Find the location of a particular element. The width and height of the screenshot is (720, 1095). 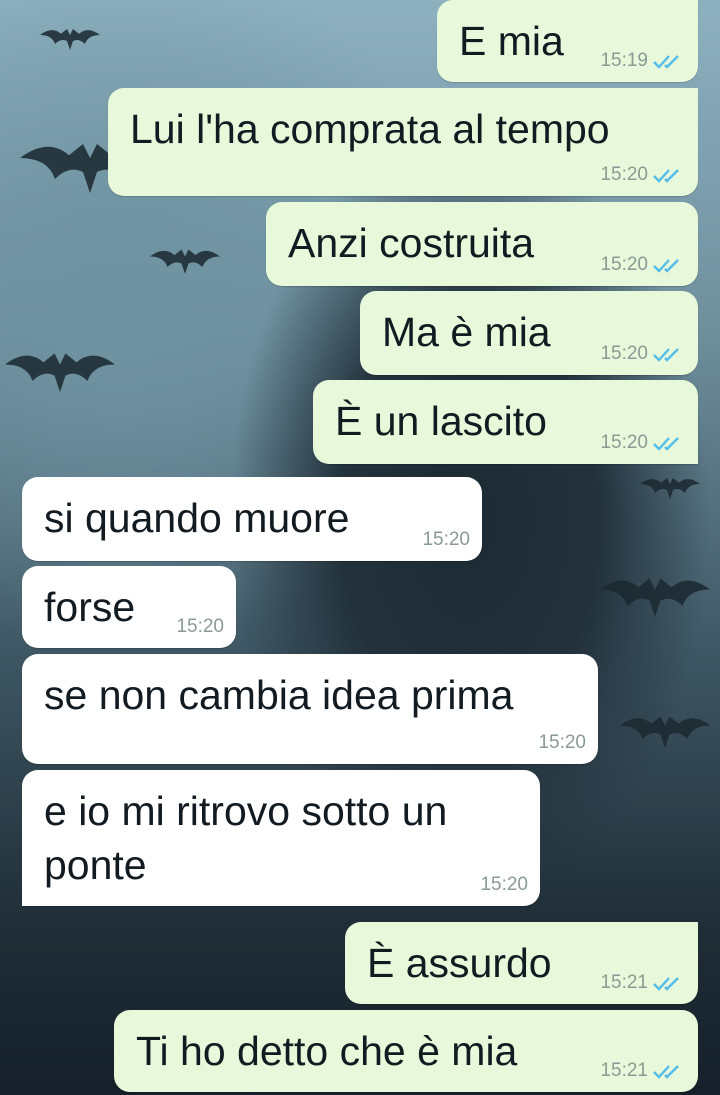

incoming-message: se non cambia idea prima 15:20 is located at coordinates (310, 709).